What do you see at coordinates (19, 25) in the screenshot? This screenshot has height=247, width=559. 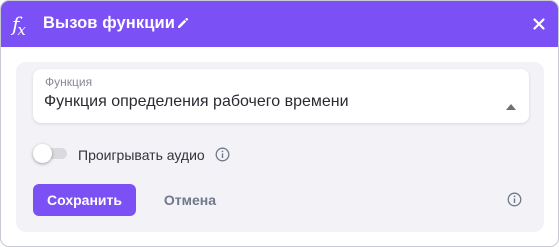 I see `function-fx-icon: fx` at bounding box center [19, 25].